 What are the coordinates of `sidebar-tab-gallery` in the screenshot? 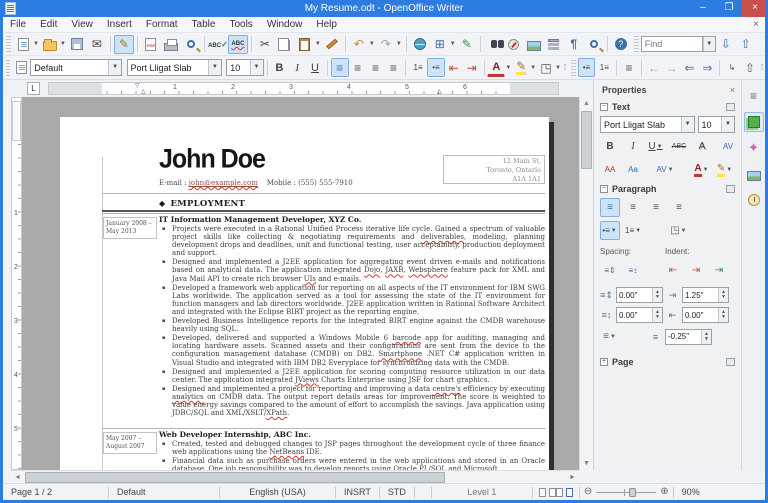 It's located at (754, 174).